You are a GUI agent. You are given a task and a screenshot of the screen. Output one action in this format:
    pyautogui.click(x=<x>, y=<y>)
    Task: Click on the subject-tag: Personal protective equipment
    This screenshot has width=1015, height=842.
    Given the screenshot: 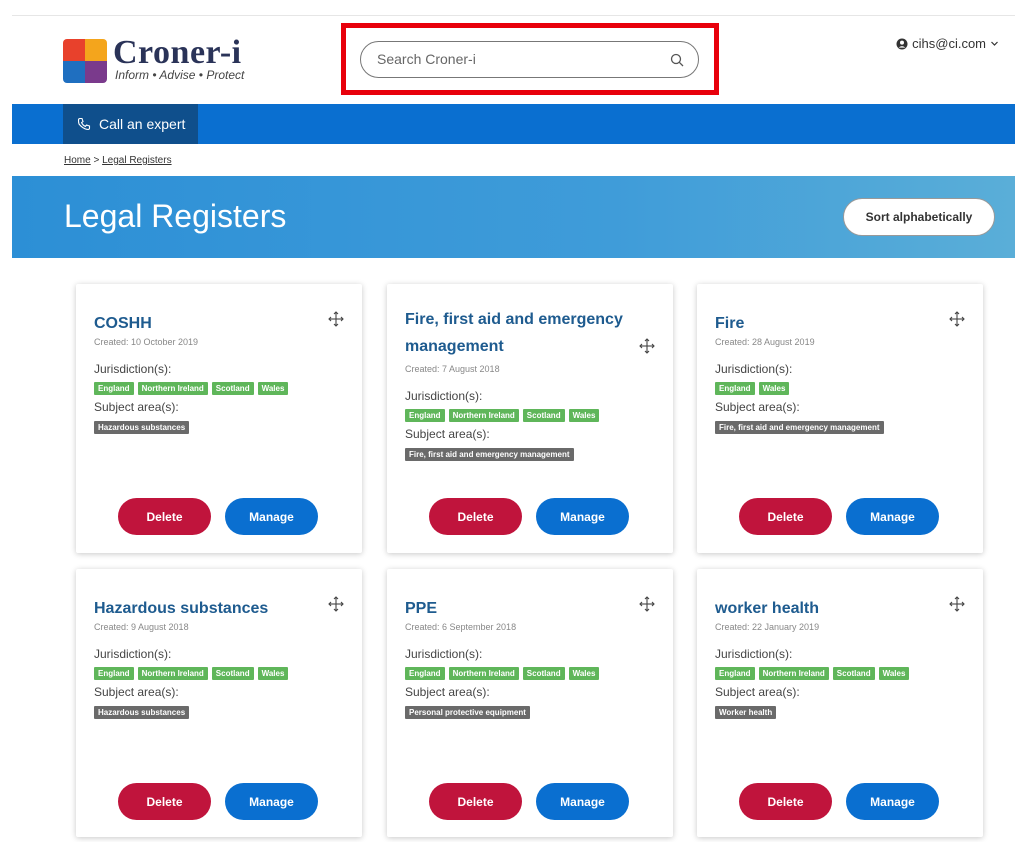 What is the action you would take?
    pyautogui.click(x=467, y=712)
    